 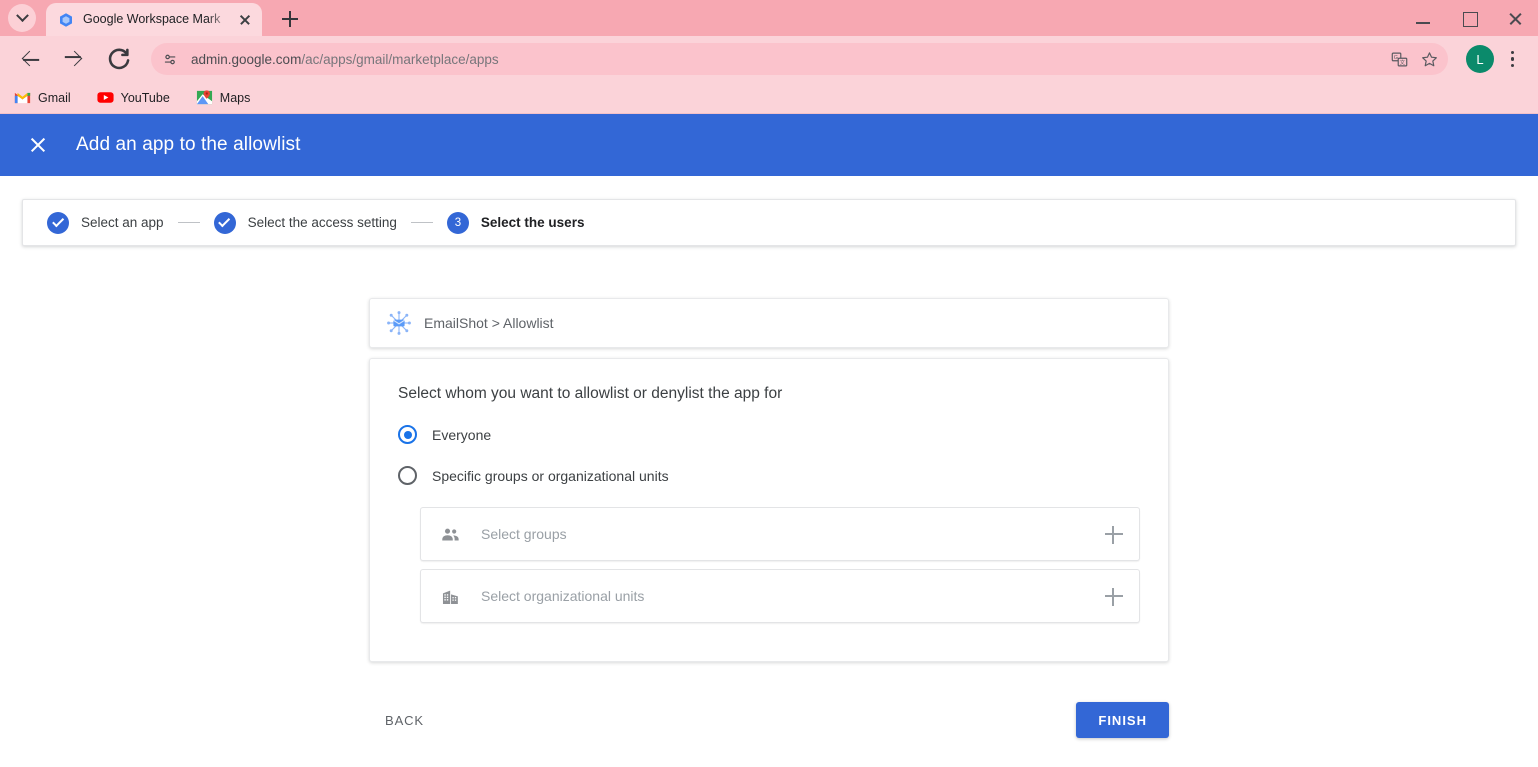 What do you see at coordinates (204, 97) in the screenshot?
I see `maps-icon` at bounding box center [204, 97].